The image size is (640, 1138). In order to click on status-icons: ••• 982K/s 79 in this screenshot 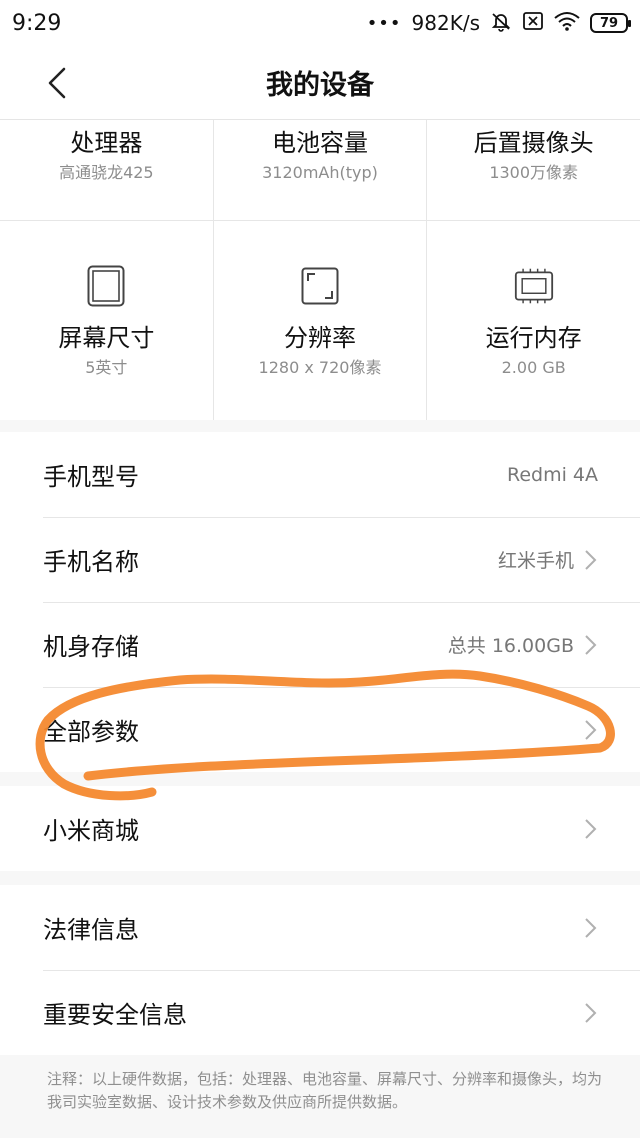, I will do `click(498, 23)`.